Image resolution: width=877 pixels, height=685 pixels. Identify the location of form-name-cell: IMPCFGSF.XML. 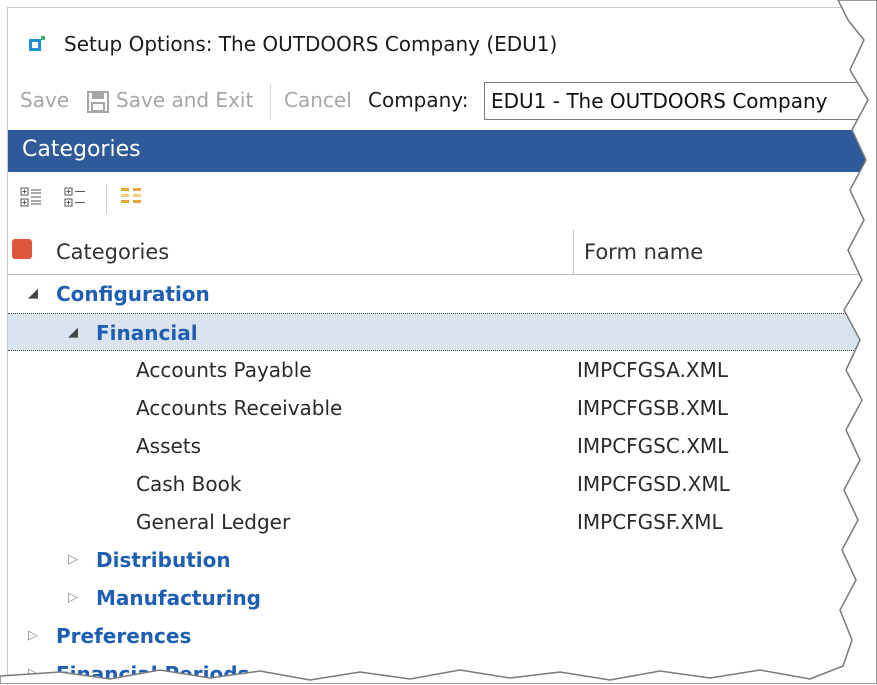
(650, 522).